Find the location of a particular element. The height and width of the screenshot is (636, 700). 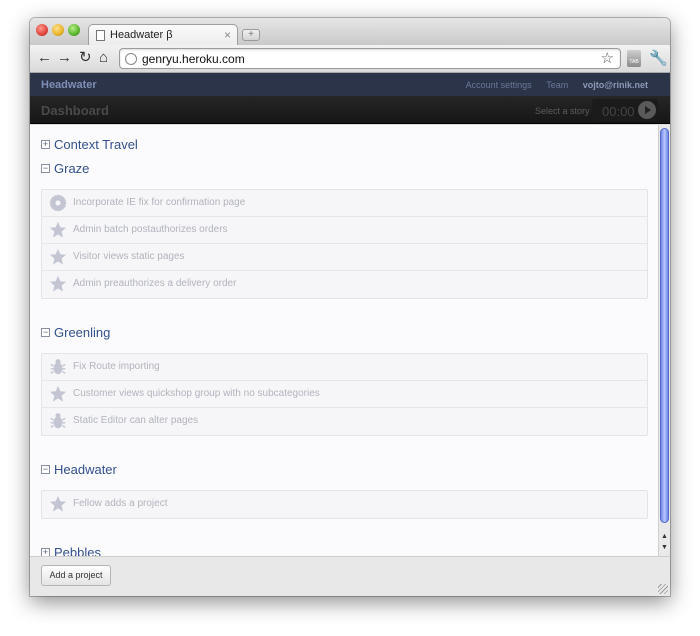

new-tab-button: + is located at coordinates (251, 35).